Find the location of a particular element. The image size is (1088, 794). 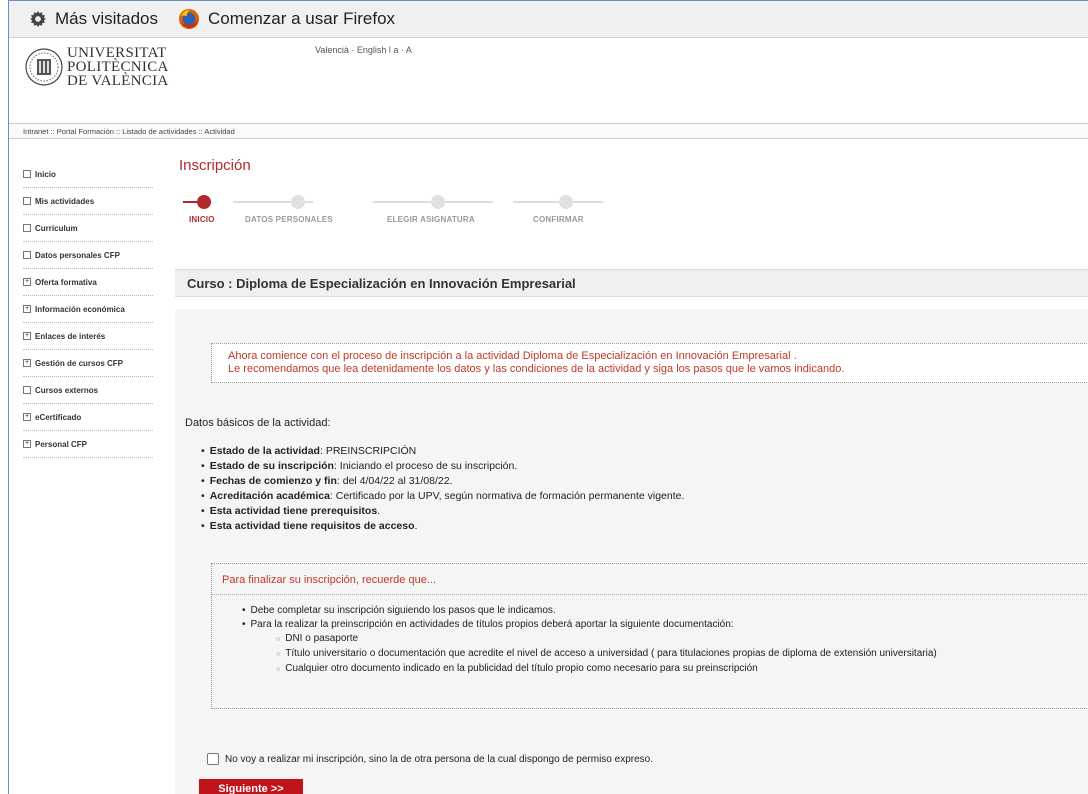

sidebar-item-cursos-externos: Cursos externos is located at coordinates (88, 390).